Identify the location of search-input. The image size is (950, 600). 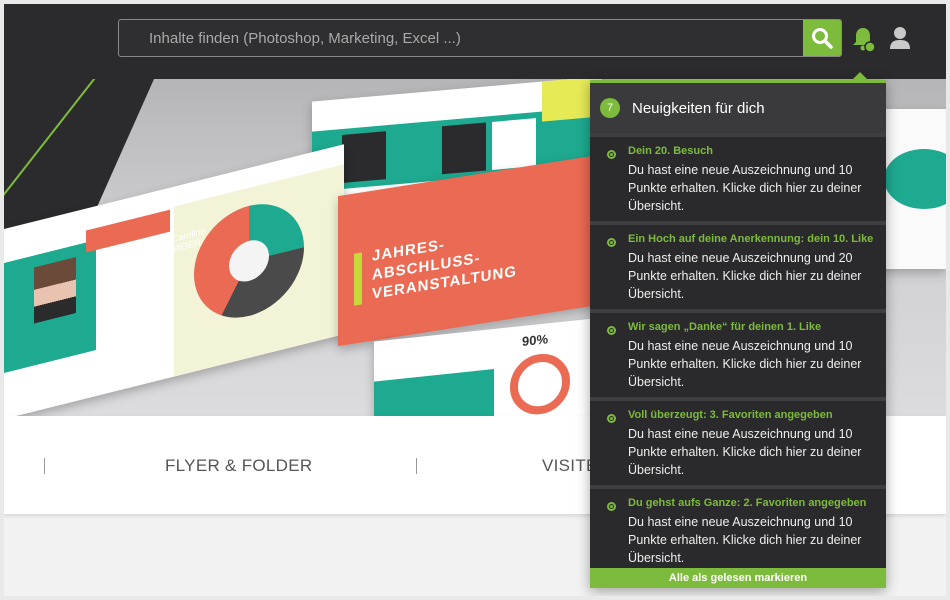
(461, 38).